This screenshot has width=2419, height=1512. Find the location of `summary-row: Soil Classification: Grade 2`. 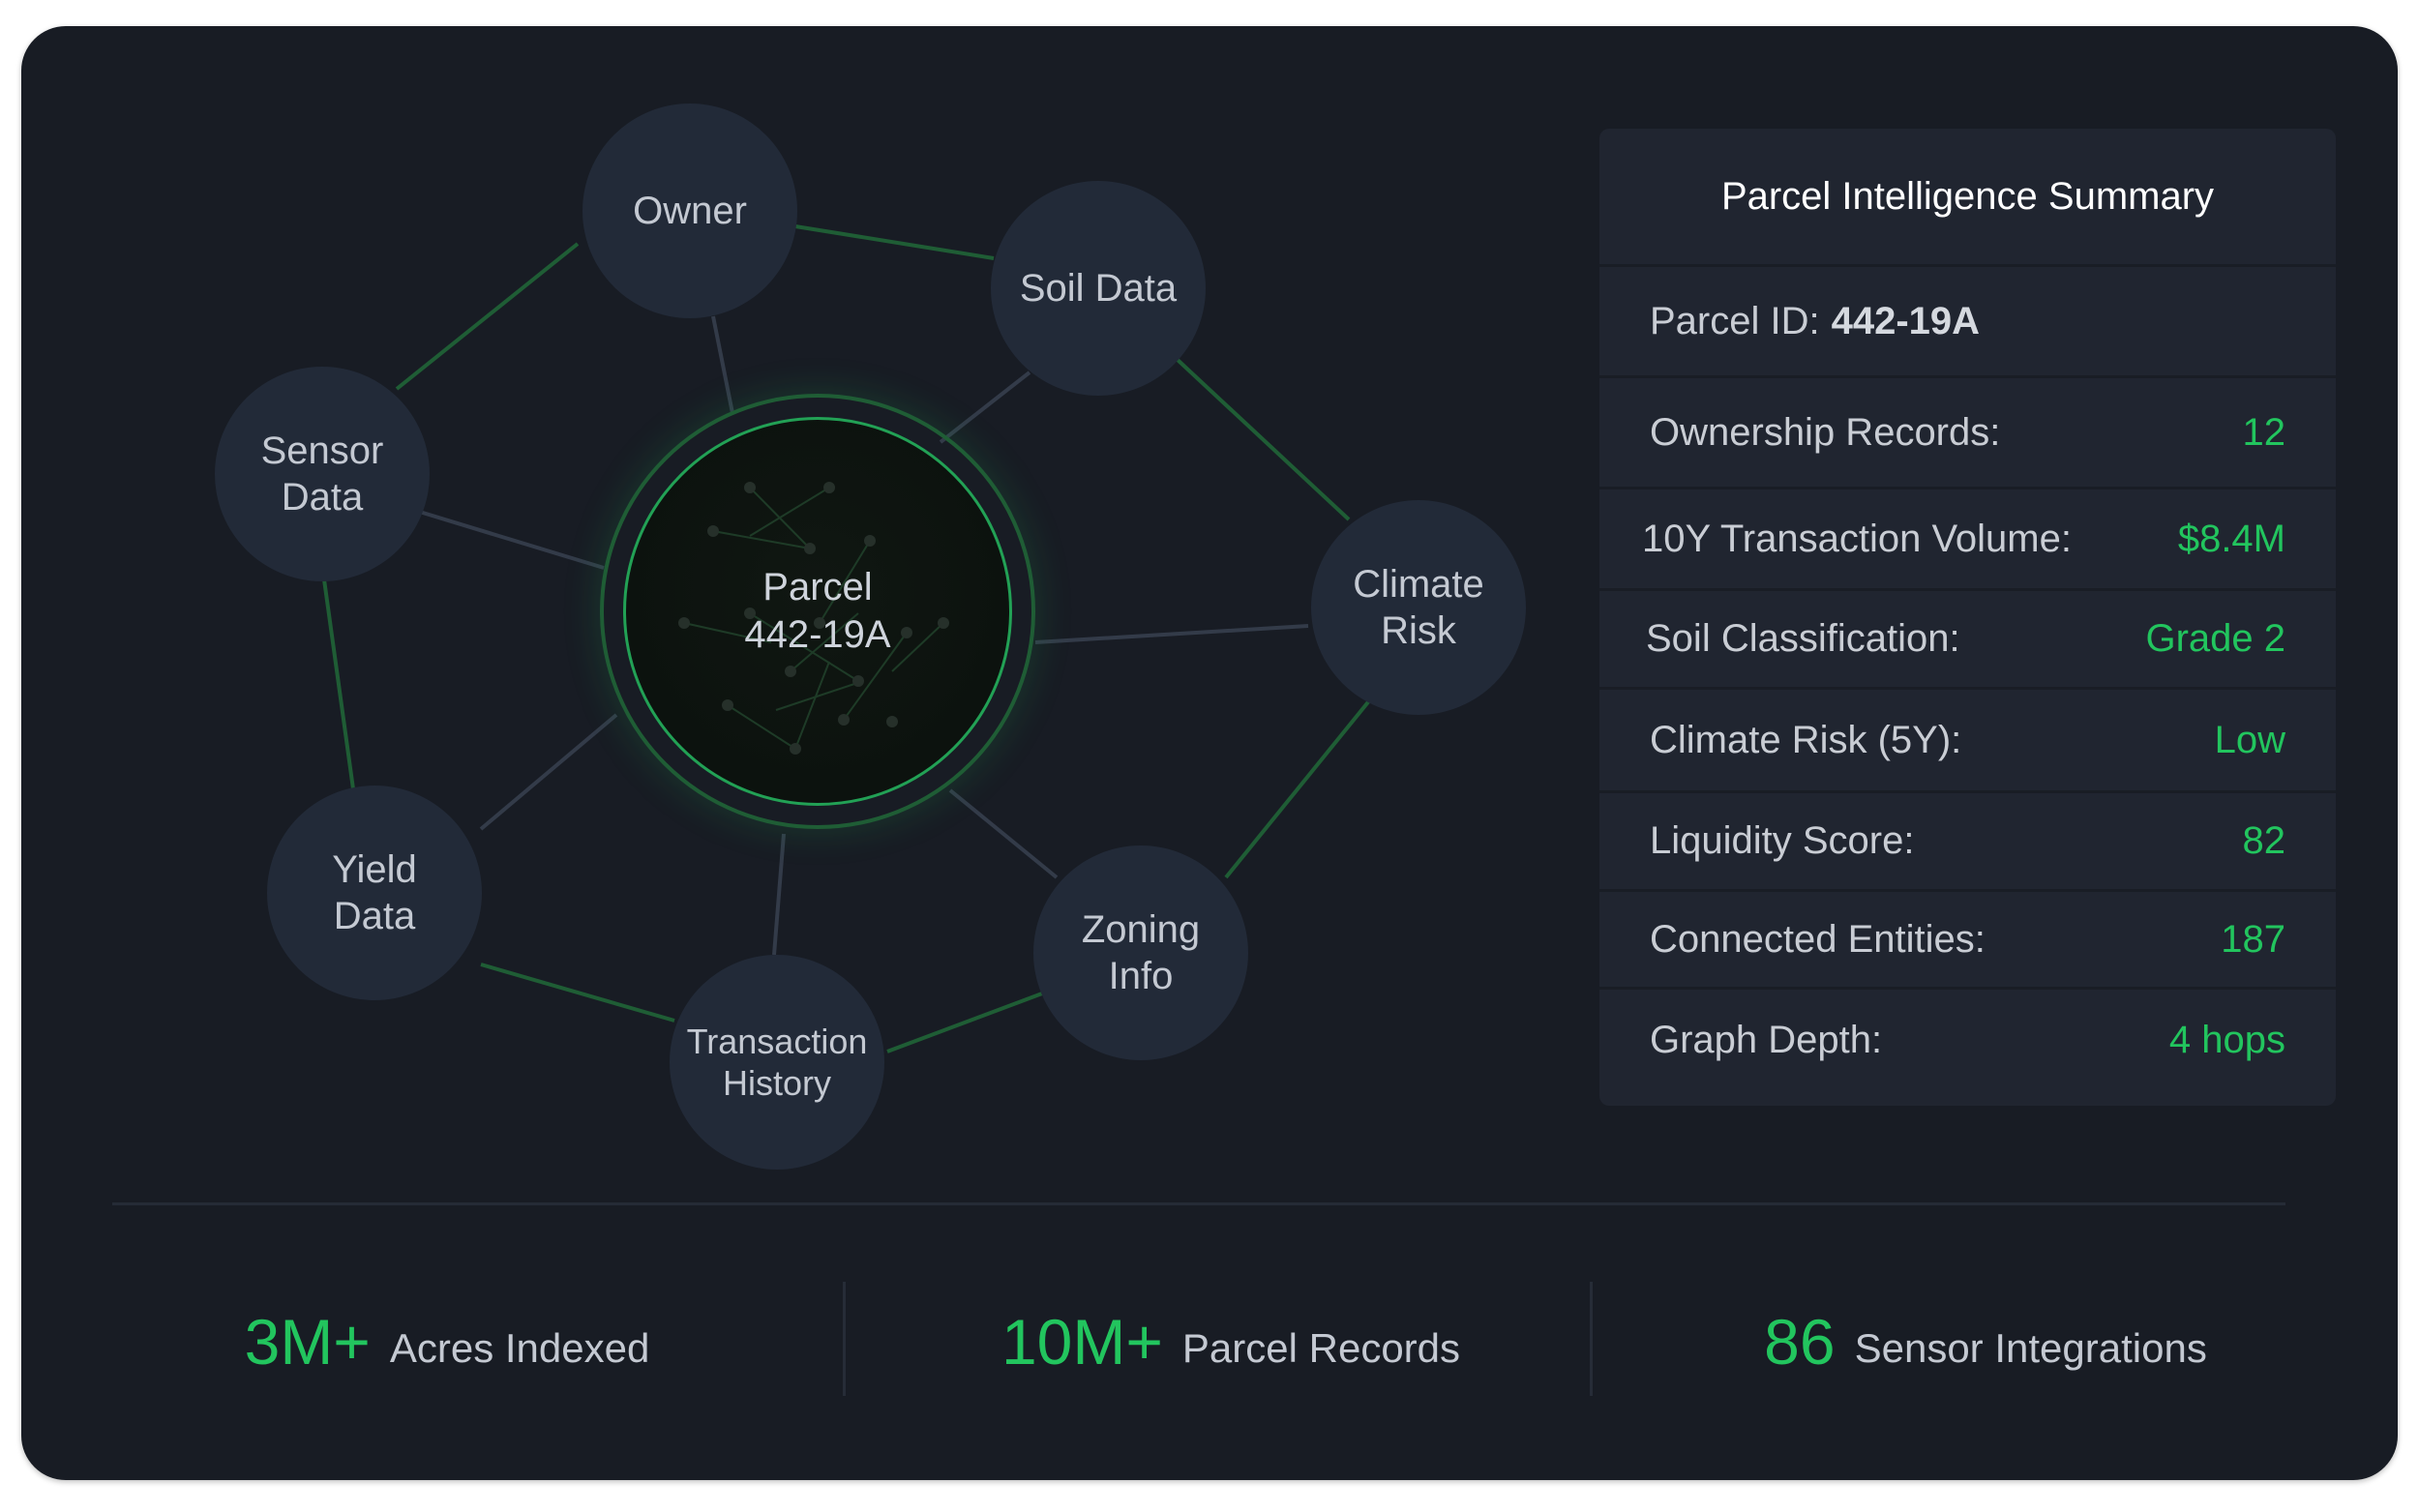

summary-row: Soil Classification: Grade 2 is located at coordinates (1968, 641).